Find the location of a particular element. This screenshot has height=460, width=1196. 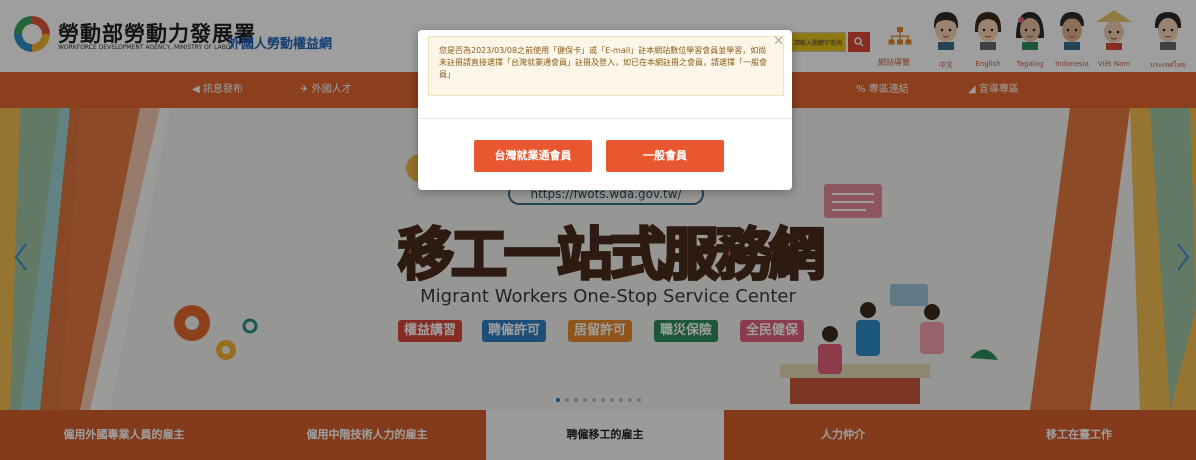

modal-divider is located at coordinates (605, 118).